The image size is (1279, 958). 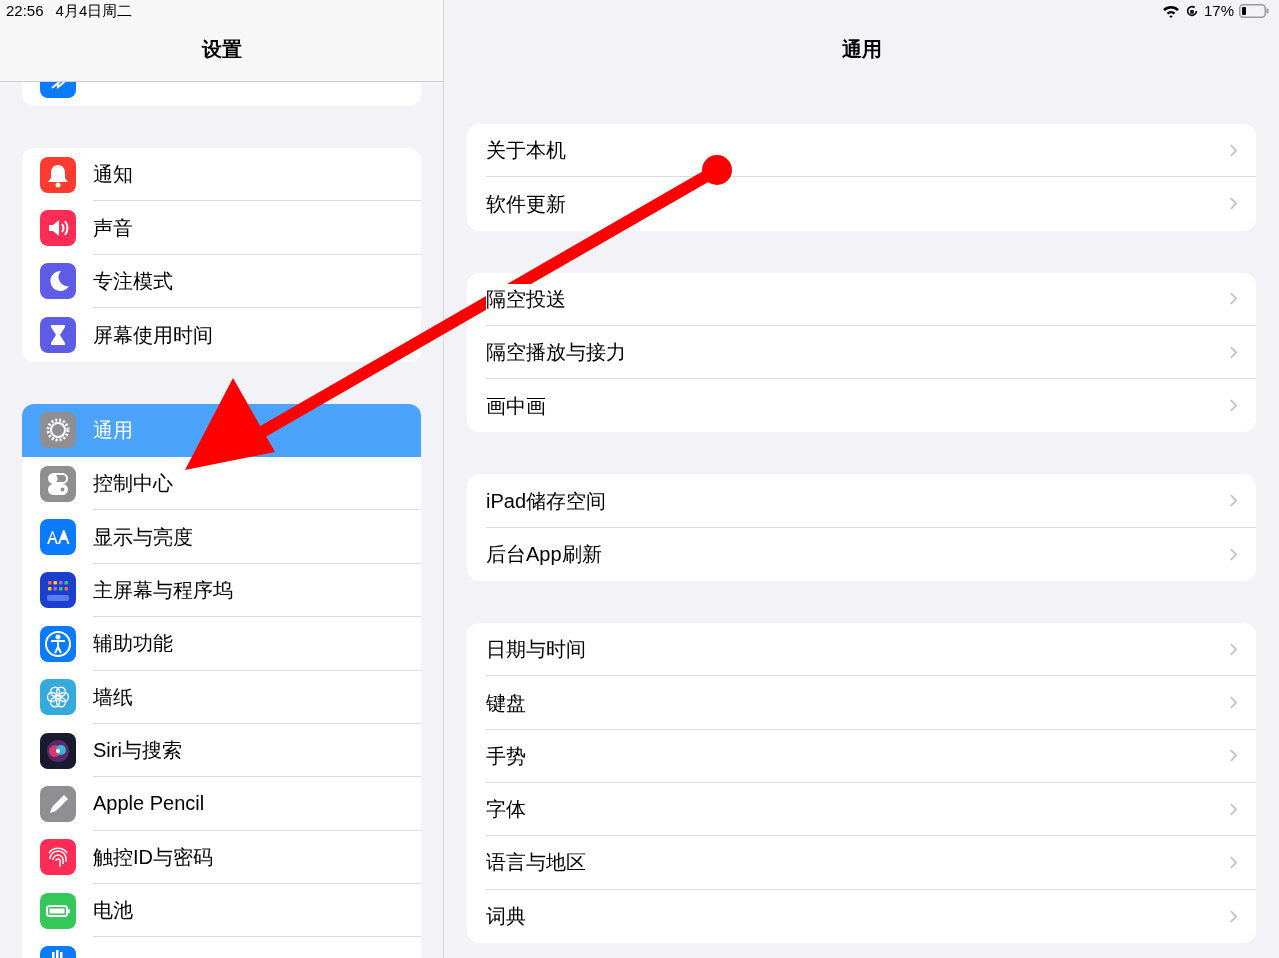 I want to click on sidebar-item-label: 声音, so click(x=113, y=228).